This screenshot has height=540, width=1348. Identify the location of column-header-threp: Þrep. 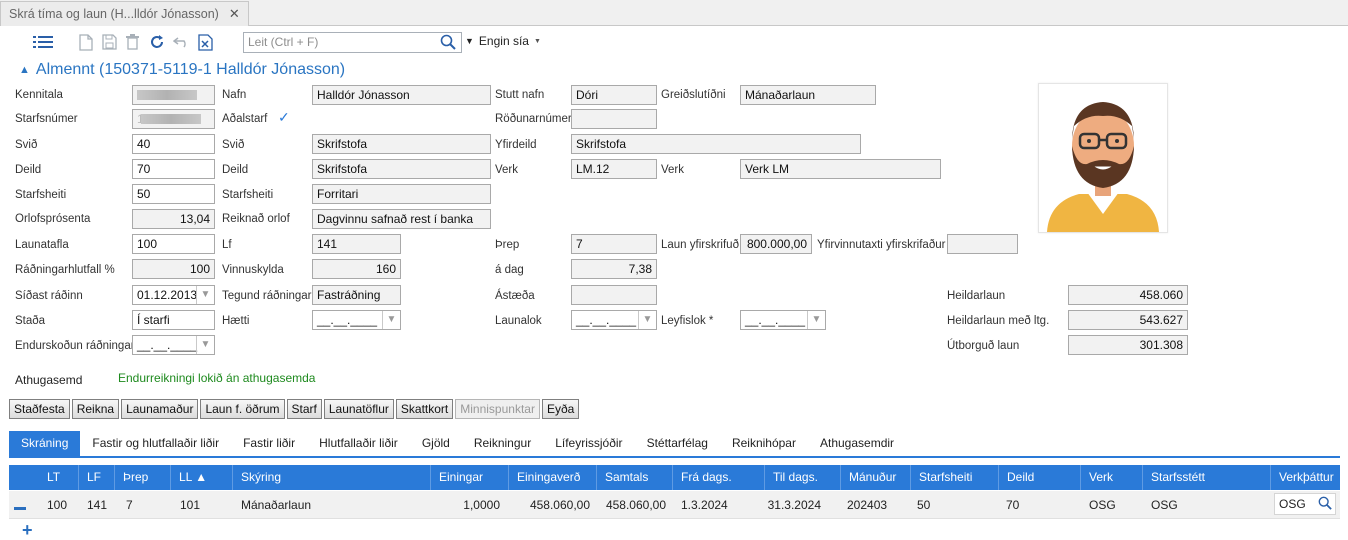
(143, 477).